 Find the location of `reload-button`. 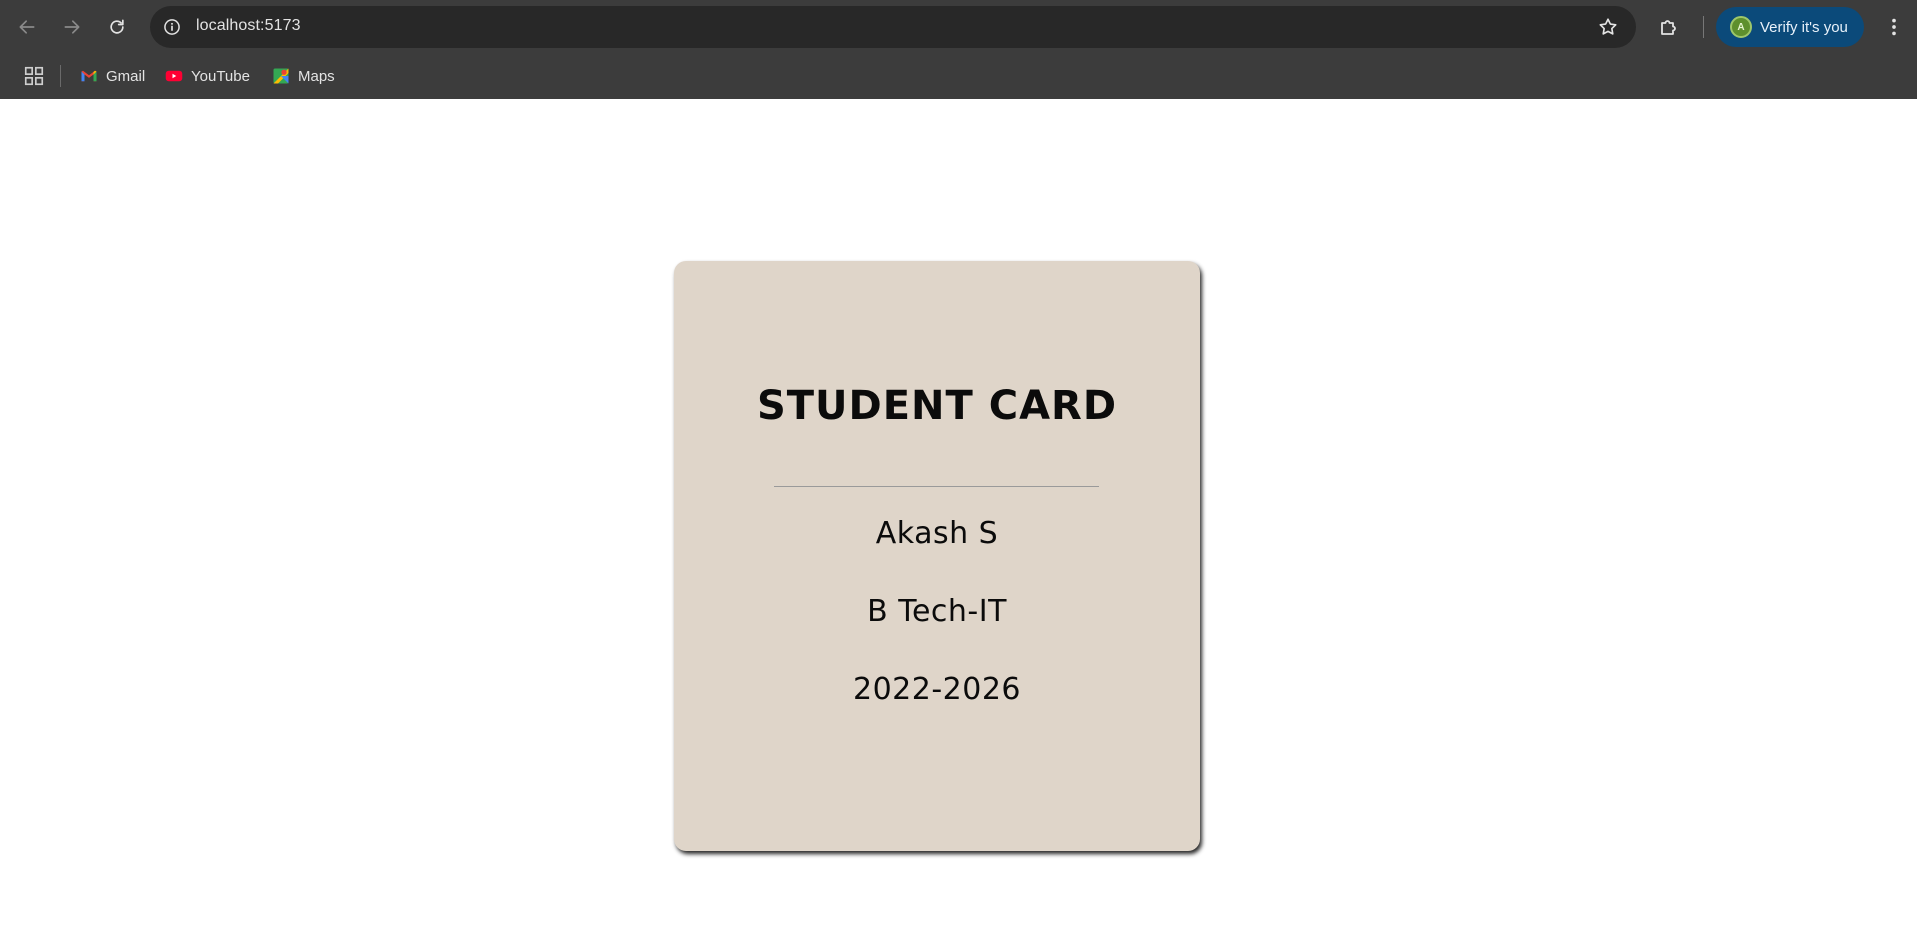

reload-button is located at coordinates (117, 27).